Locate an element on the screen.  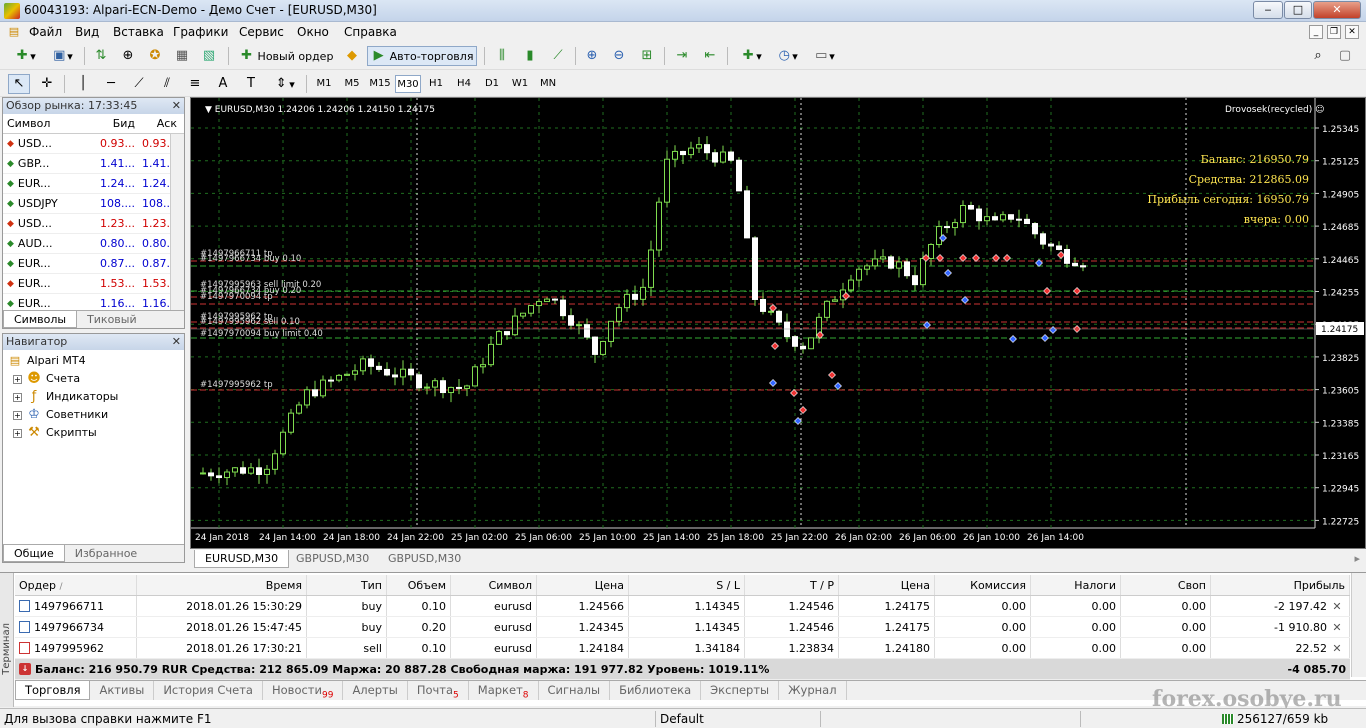
col-tp: T / P is located at coordinates (792, 585).